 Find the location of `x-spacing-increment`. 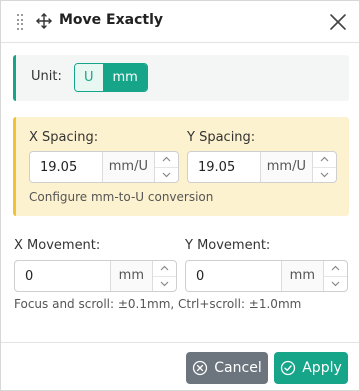

x-spacing-increment is located at coordinates (166, 159).